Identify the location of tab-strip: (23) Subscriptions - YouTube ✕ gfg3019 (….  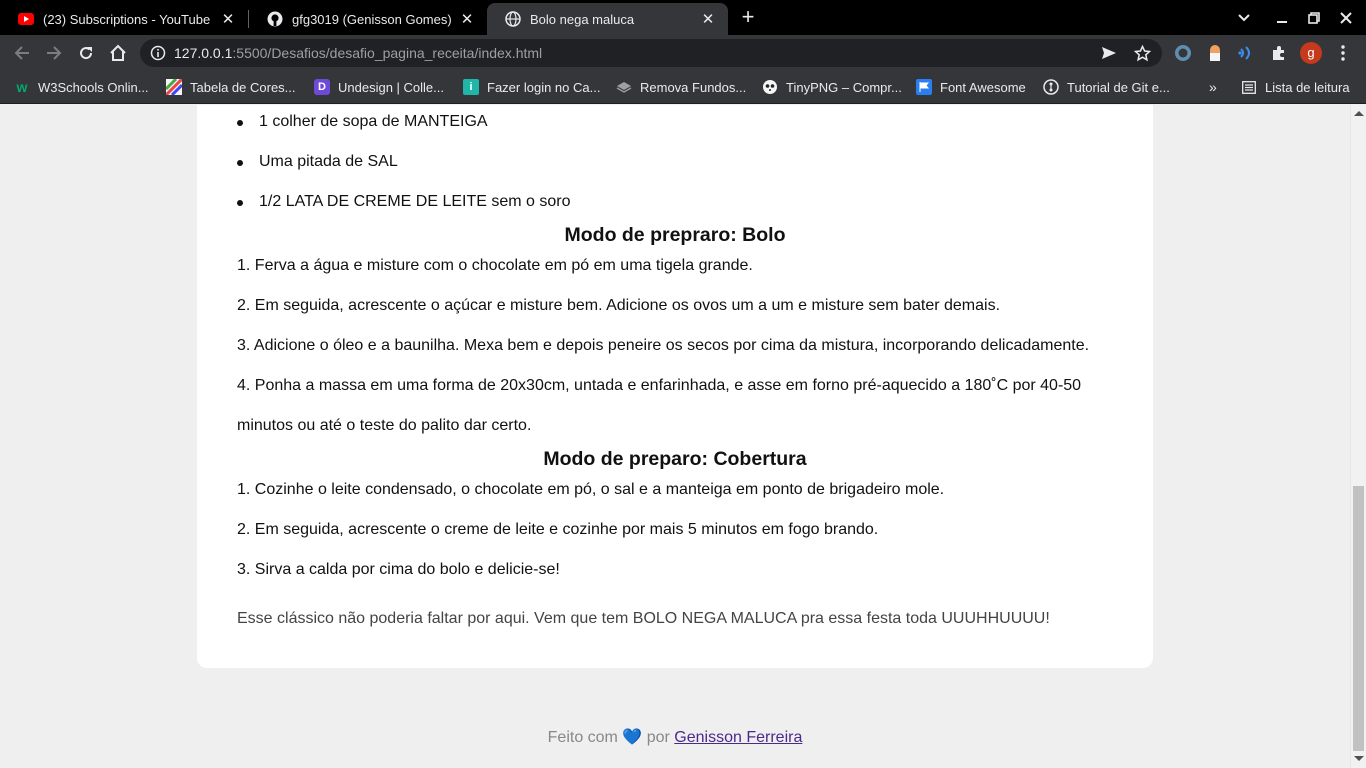
(683, 17).